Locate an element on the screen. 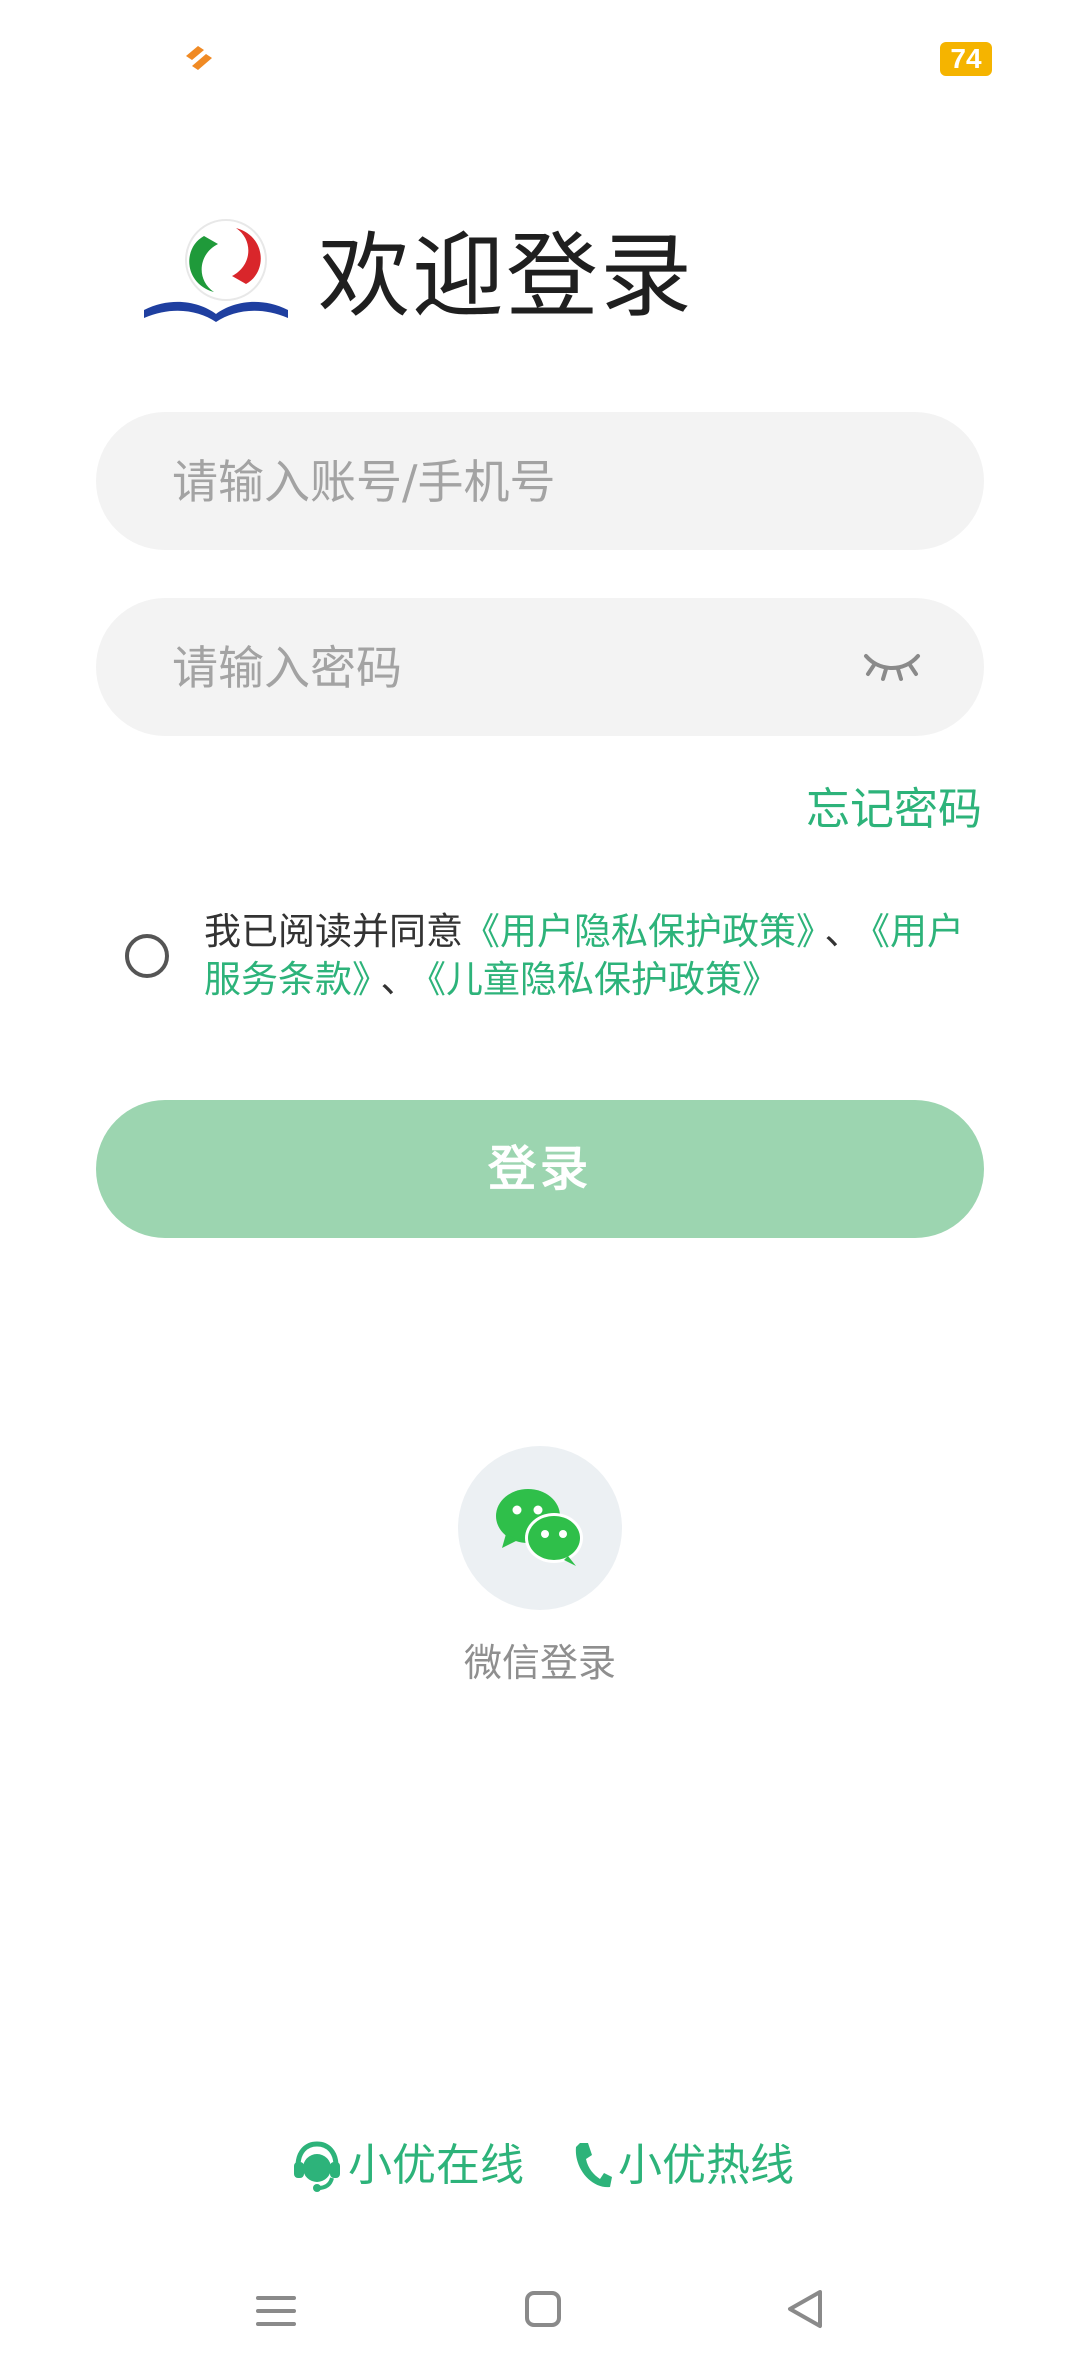 Image resolution: width=1080 pixels, height=2376 pixels. password-field is located at coordinates (540, 668).